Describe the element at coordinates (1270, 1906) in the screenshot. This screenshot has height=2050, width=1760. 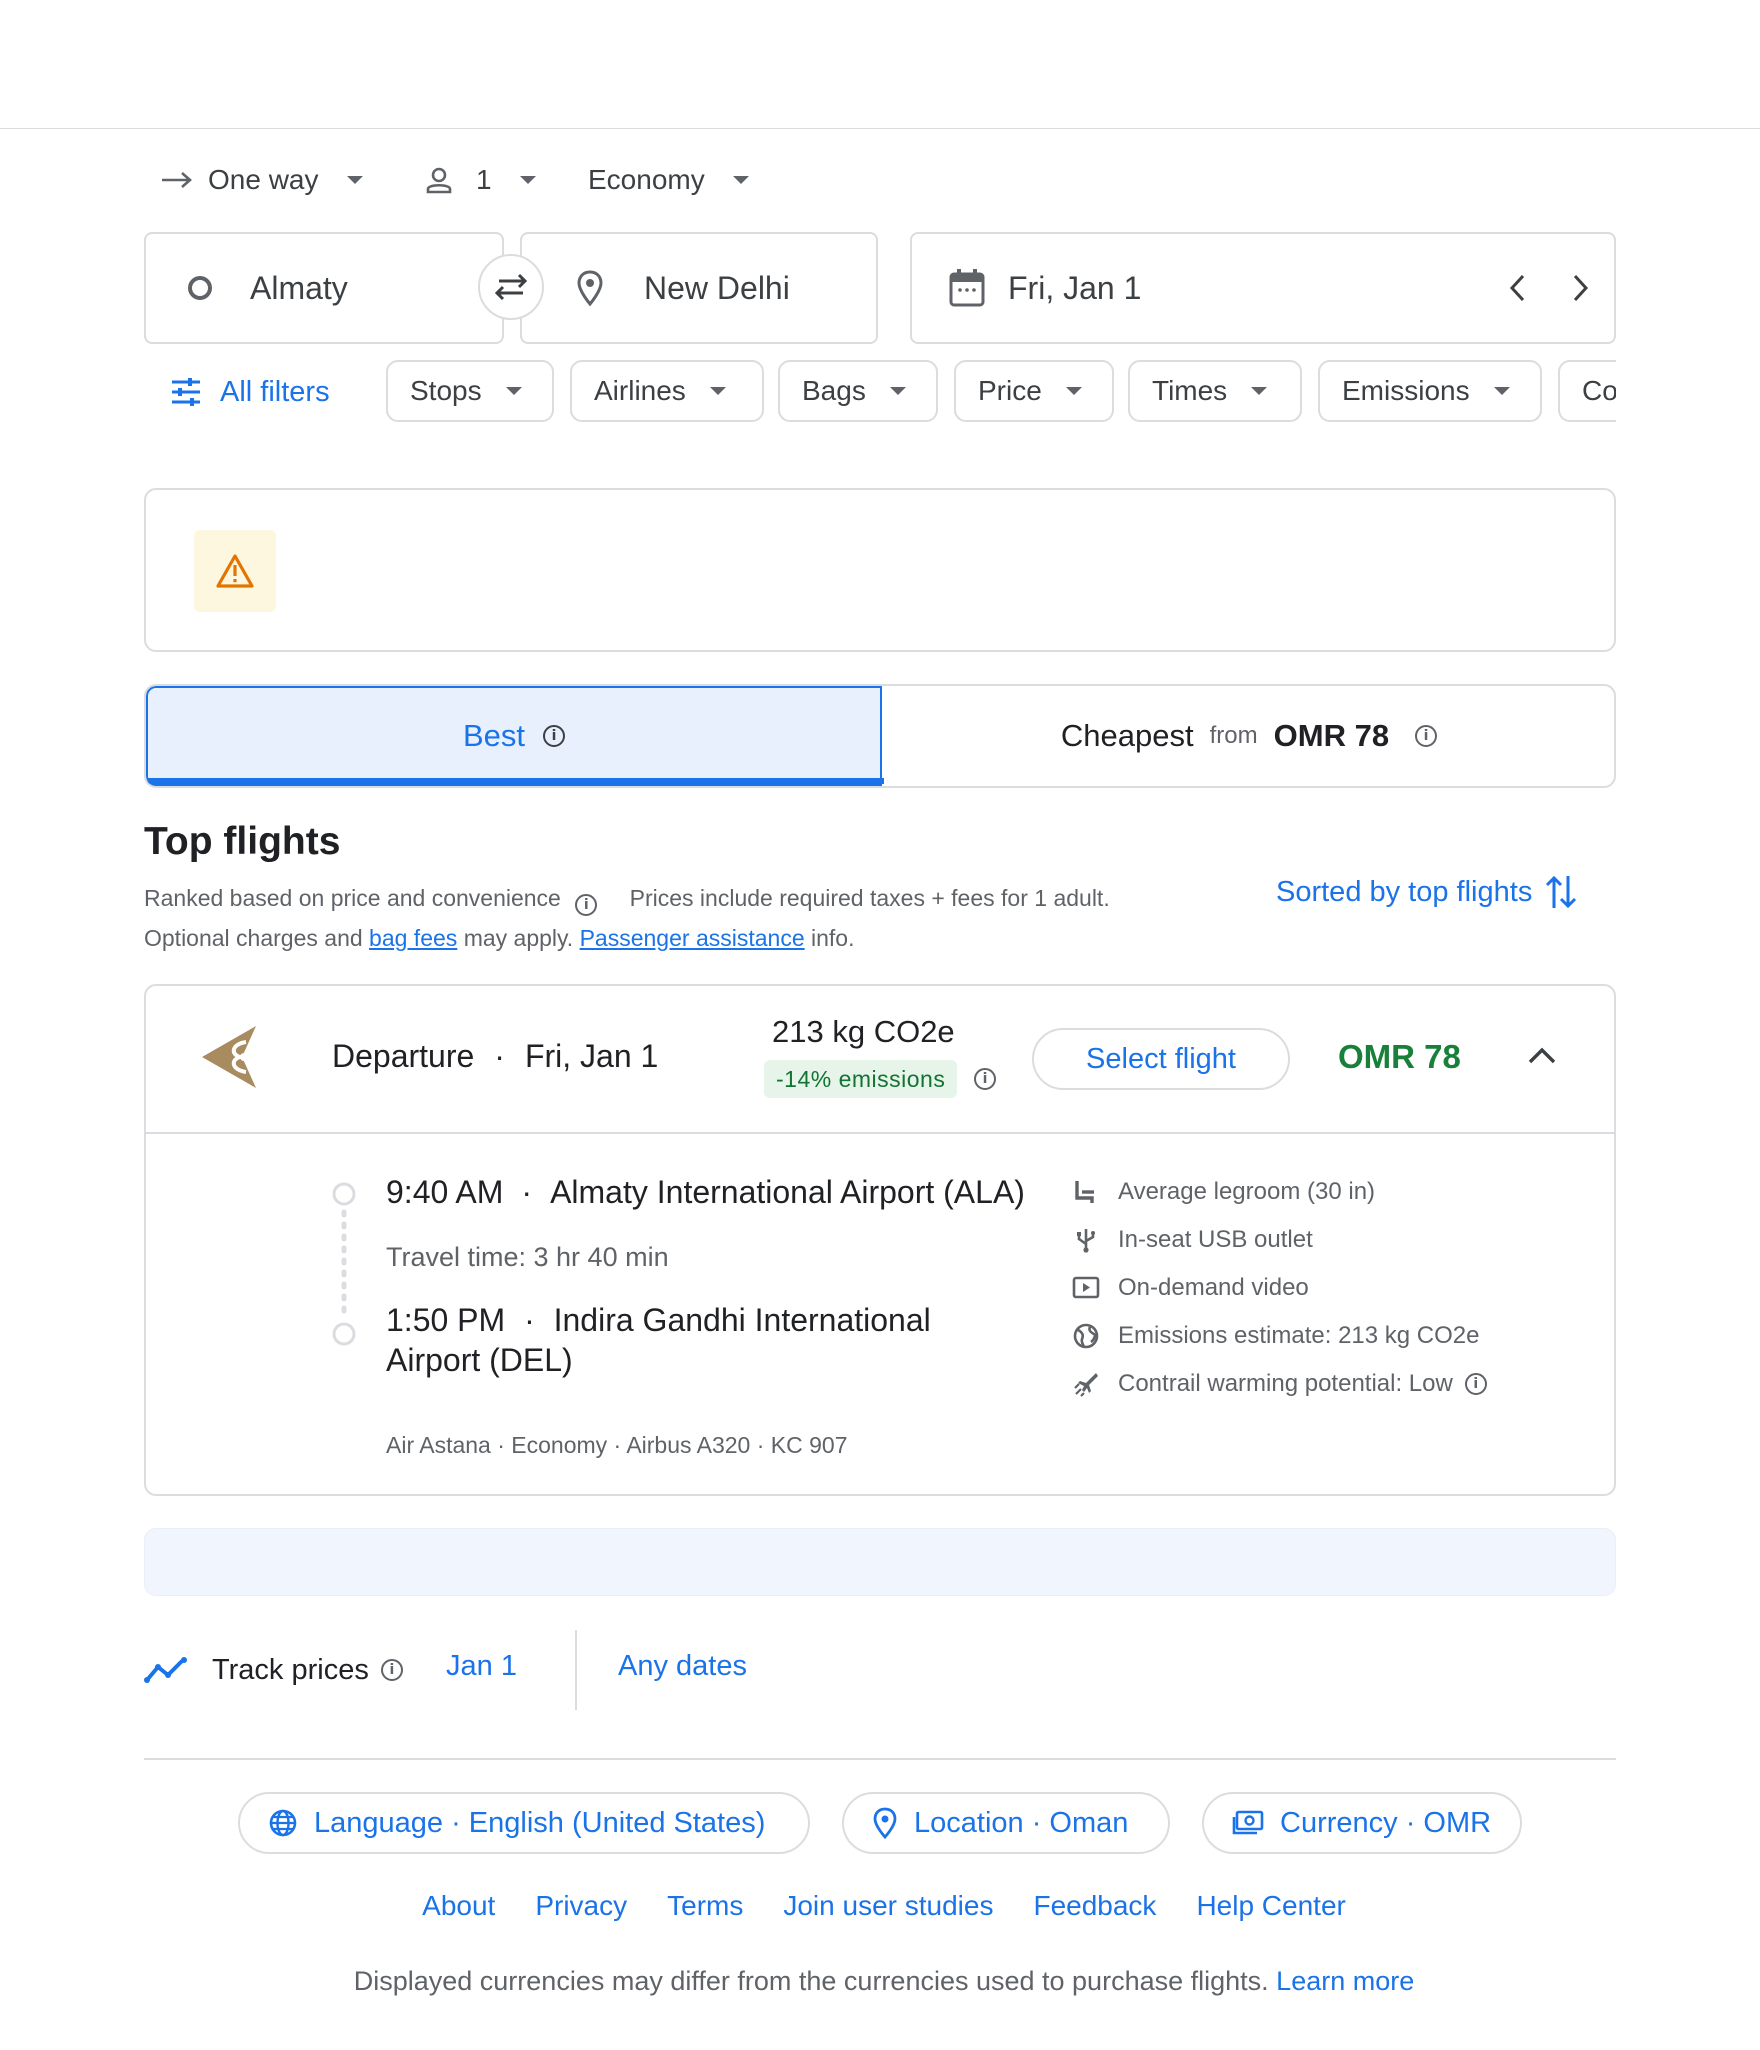
I see `help-center-link: Help Center` at that location.